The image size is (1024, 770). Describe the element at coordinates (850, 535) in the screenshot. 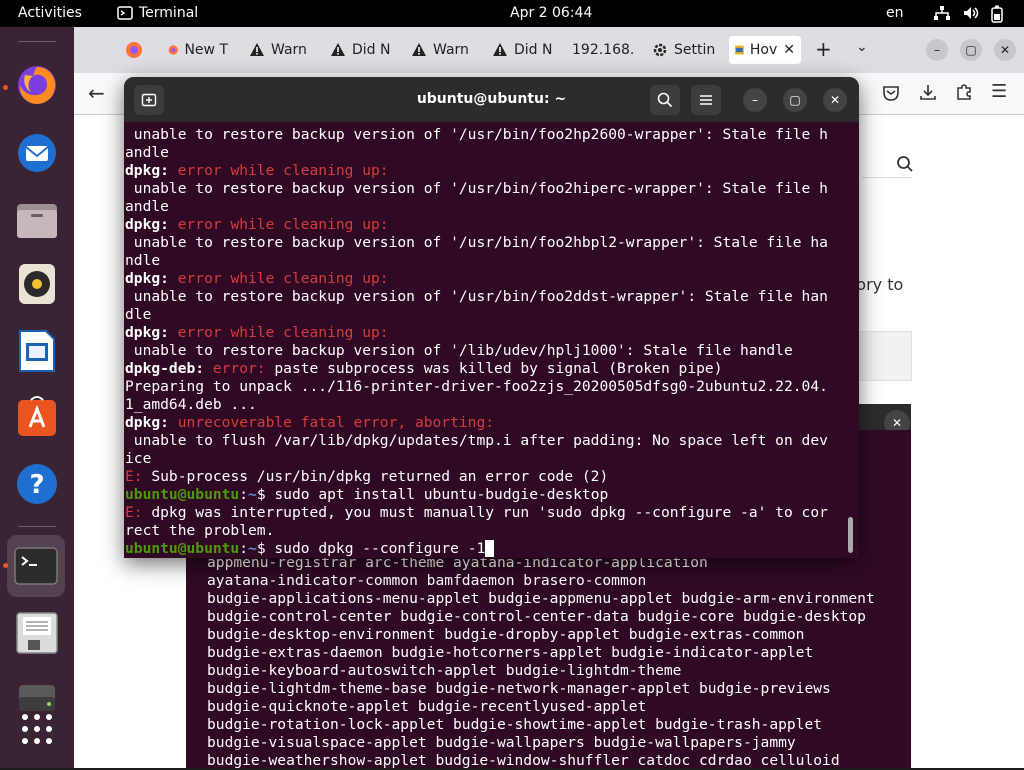

I see `scrollbar` at that location.